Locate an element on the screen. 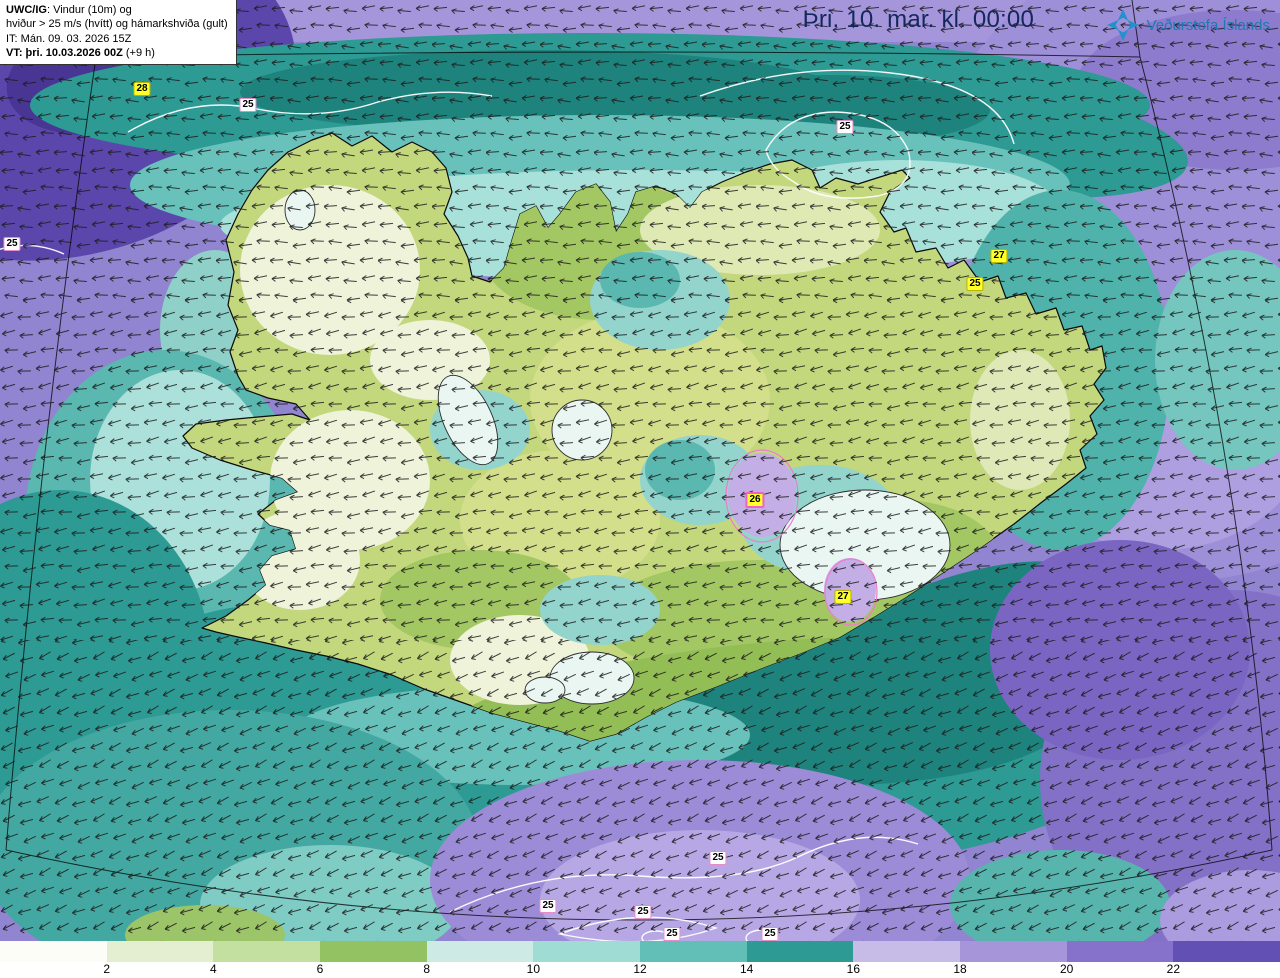 The height and width of the screenshot is (978, 1280). brand: Veðurstofa Íslands is located at coordinates (1188, 25).